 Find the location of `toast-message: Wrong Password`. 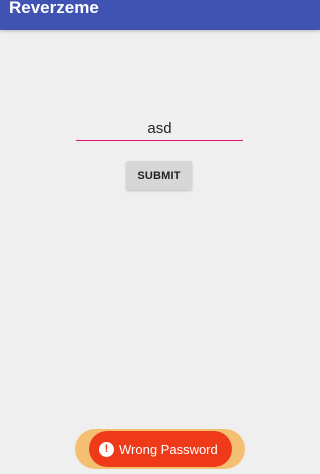

toast-message: Wrong Password is located at coordinates (168, 449).